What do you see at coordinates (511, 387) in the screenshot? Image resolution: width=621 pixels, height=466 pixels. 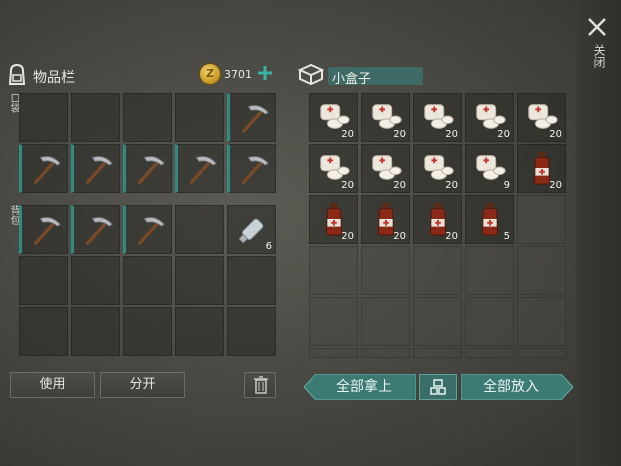 I see `put-all-button: 全部放入` at bounding box center [511, 387].